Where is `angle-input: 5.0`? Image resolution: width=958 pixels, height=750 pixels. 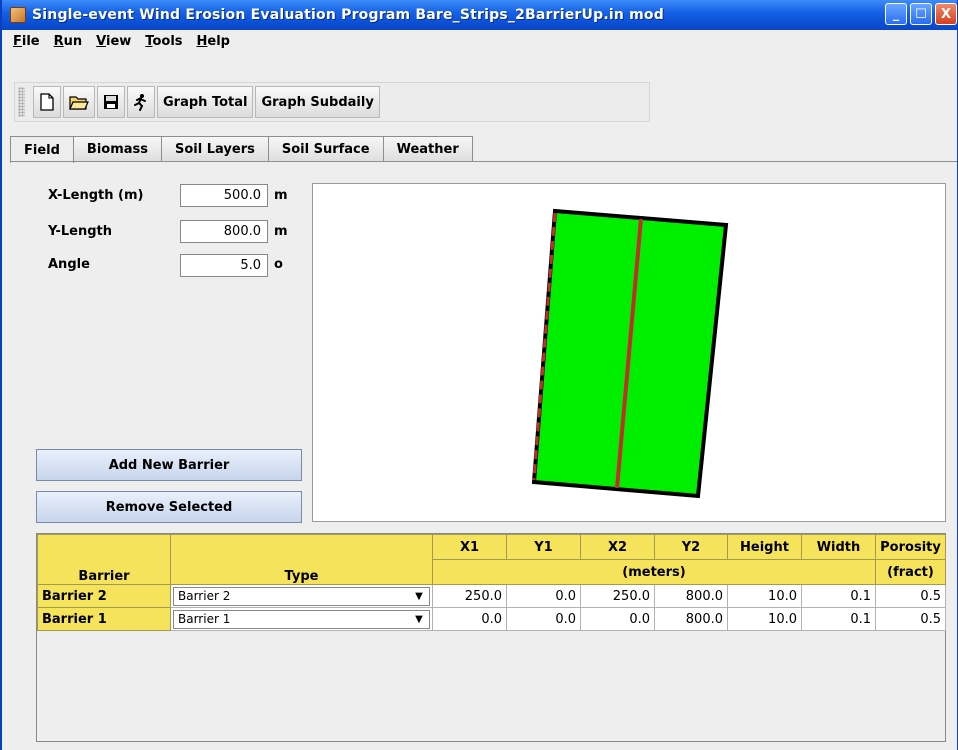 angle-input: 5.0 is located at coordinates (224, 265).